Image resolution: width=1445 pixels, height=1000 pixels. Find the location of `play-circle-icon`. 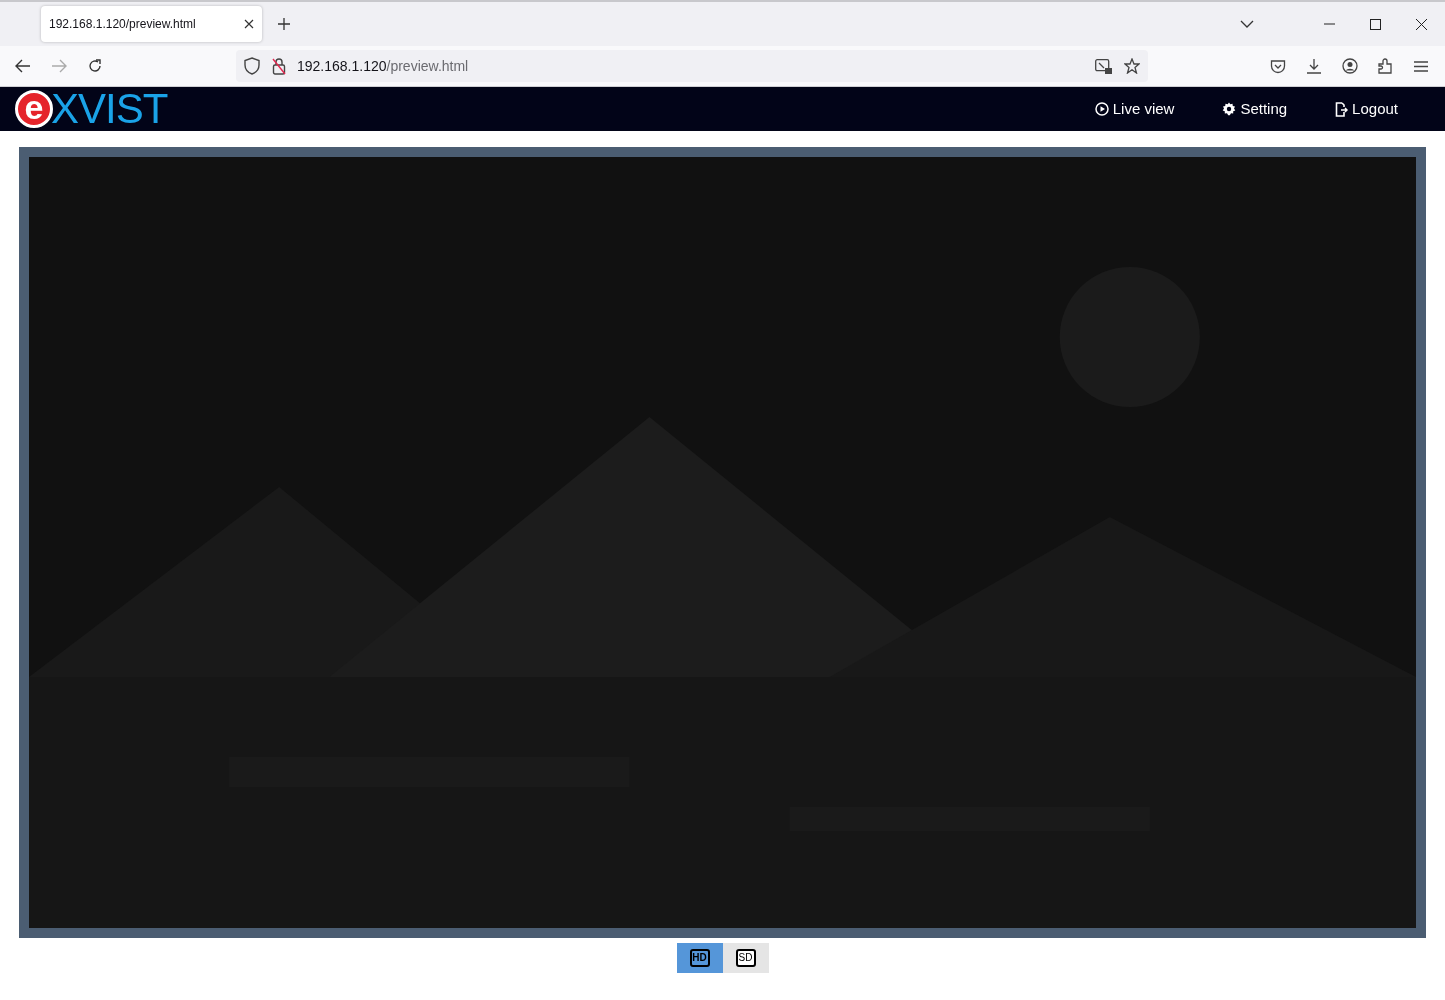

play-circle-icon is located at coordinates (1101, 109).